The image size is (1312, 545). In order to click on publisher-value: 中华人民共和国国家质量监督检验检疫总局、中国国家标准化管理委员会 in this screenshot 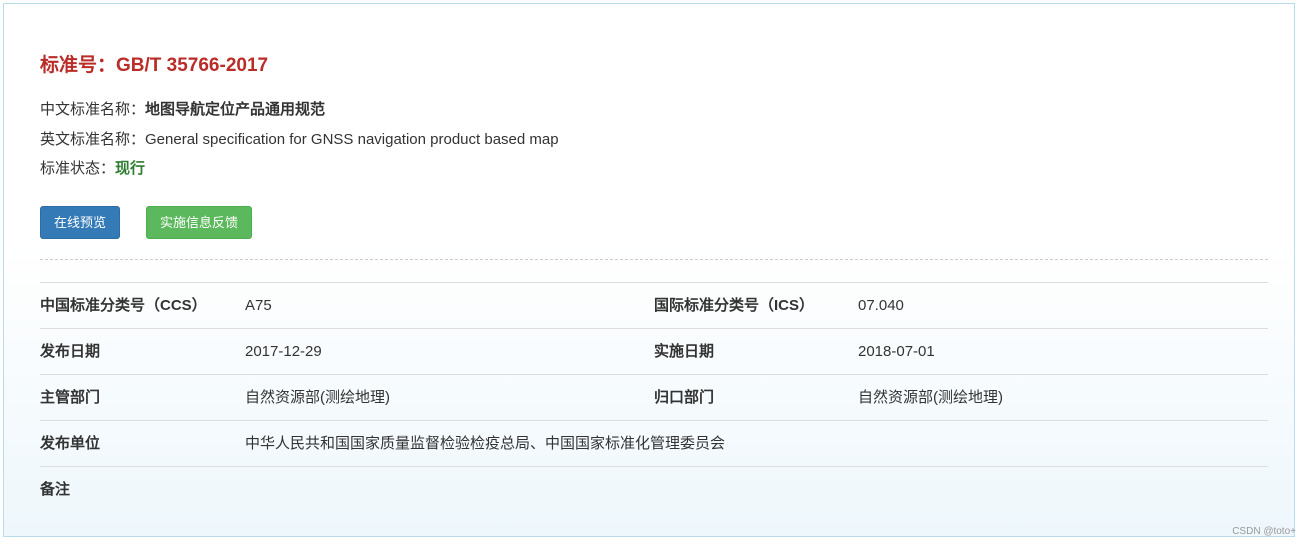, I will do `click(485, 443)`.